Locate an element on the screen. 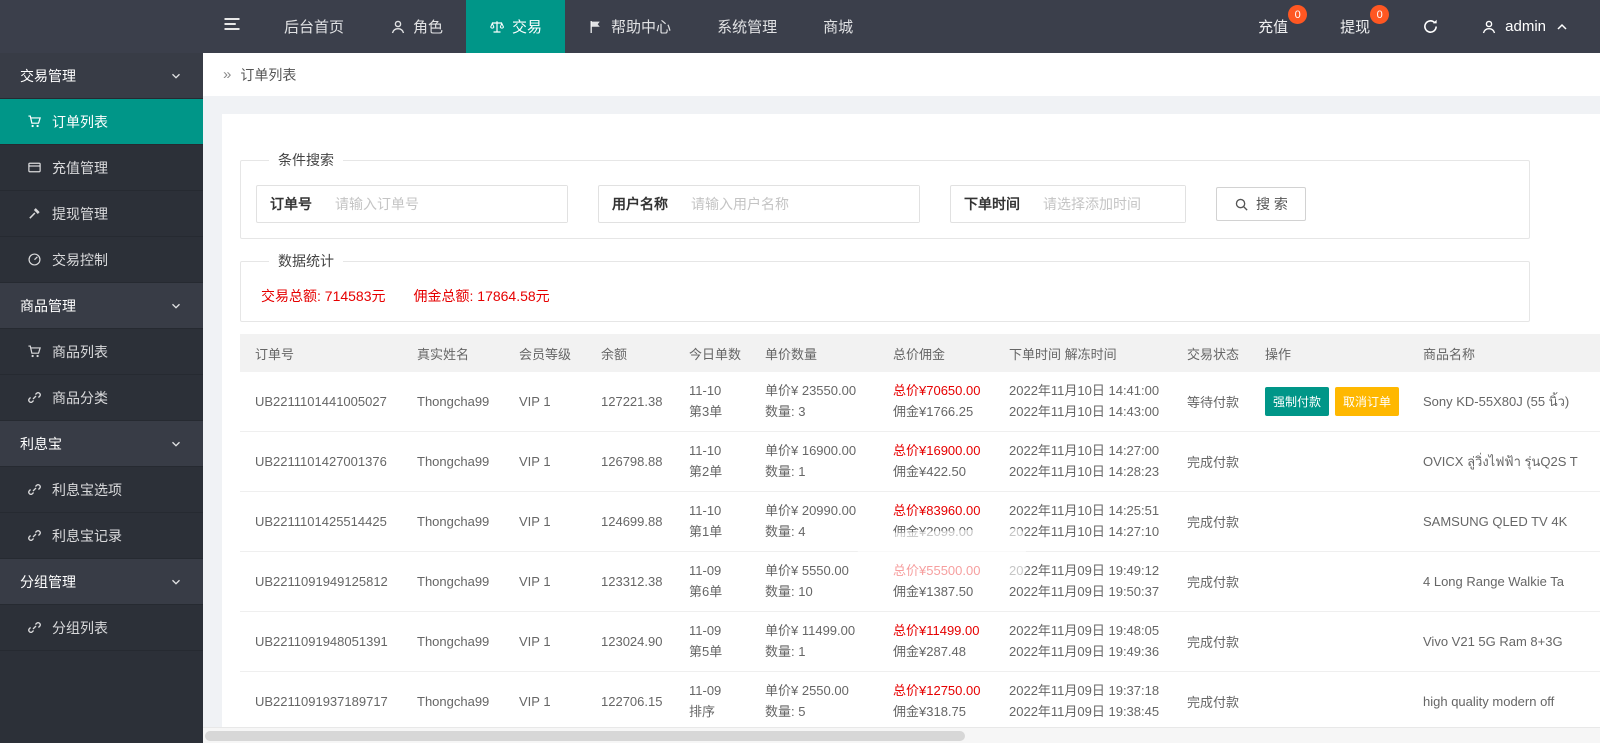 The height and width of the screenshot is (743, 1600). nav-item-label: 帮助中心 is located at coordinates (641, 27).